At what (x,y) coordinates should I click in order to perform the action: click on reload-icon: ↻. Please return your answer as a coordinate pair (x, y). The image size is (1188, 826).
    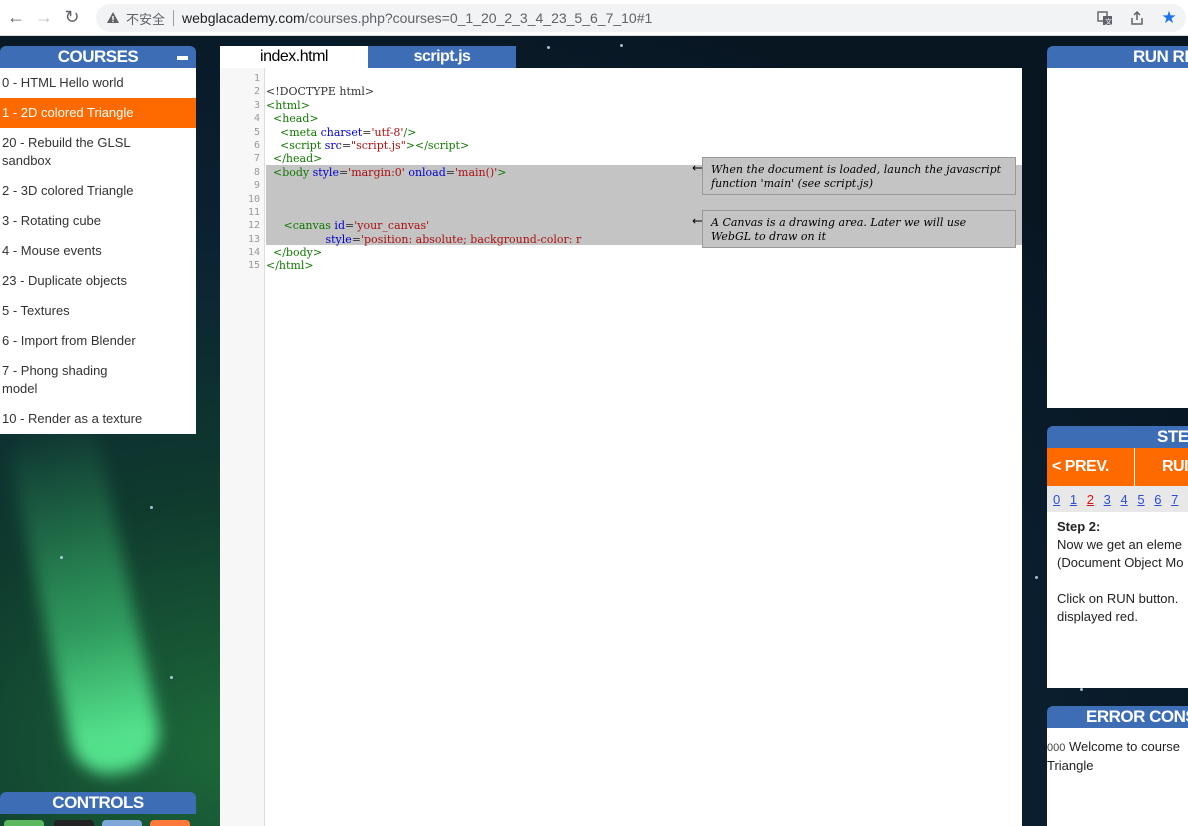
    Looking at the image, I should click on (72, 18).